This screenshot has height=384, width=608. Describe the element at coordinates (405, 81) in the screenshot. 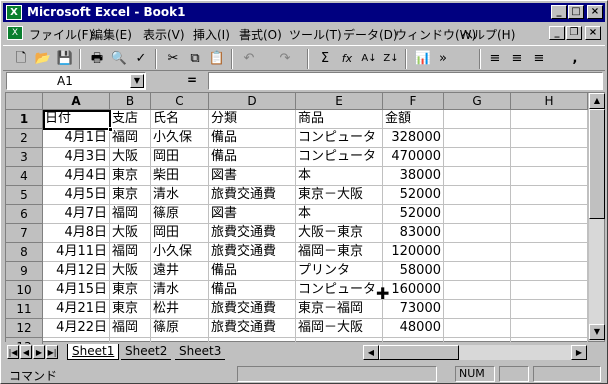

I see `formula-input` at that location.